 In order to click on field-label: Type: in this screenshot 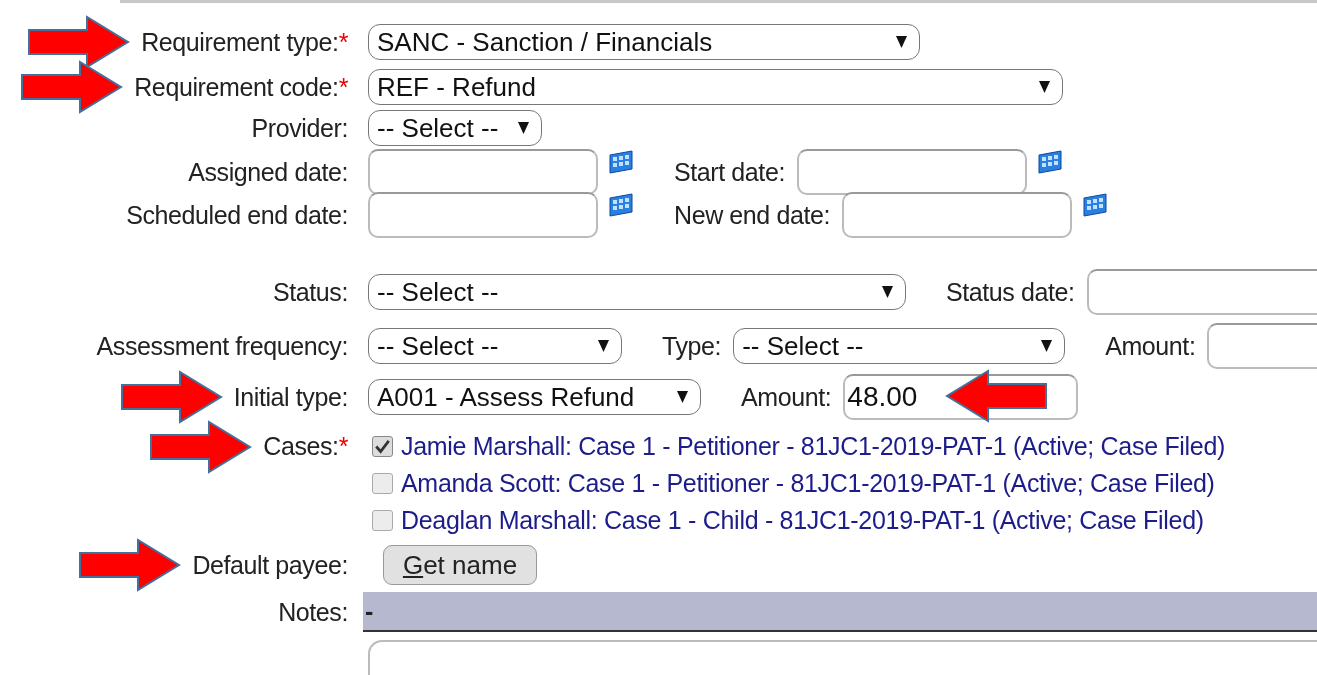, I will do `click(692, 346)`.